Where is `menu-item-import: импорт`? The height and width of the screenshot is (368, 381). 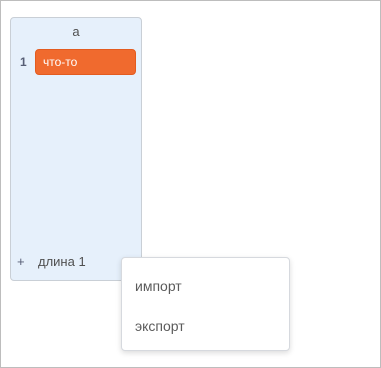 menu-item-import: импорт is located at coordinates (158, 286).